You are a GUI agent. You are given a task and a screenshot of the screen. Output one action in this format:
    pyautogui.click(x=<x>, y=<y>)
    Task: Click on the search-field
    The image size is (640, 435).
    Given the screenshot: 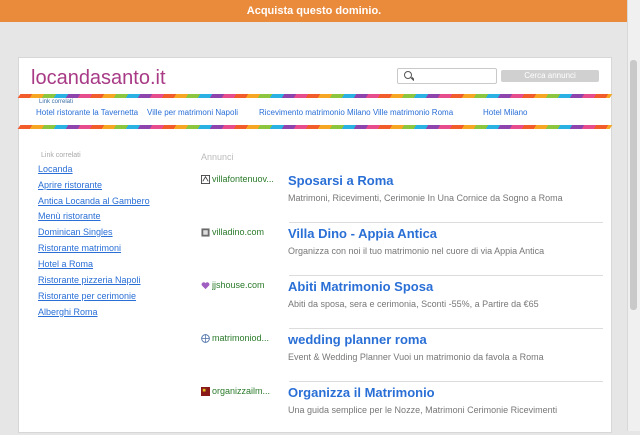 What is the action you would take?
    pyautogui.click(x=447, y=76)
    